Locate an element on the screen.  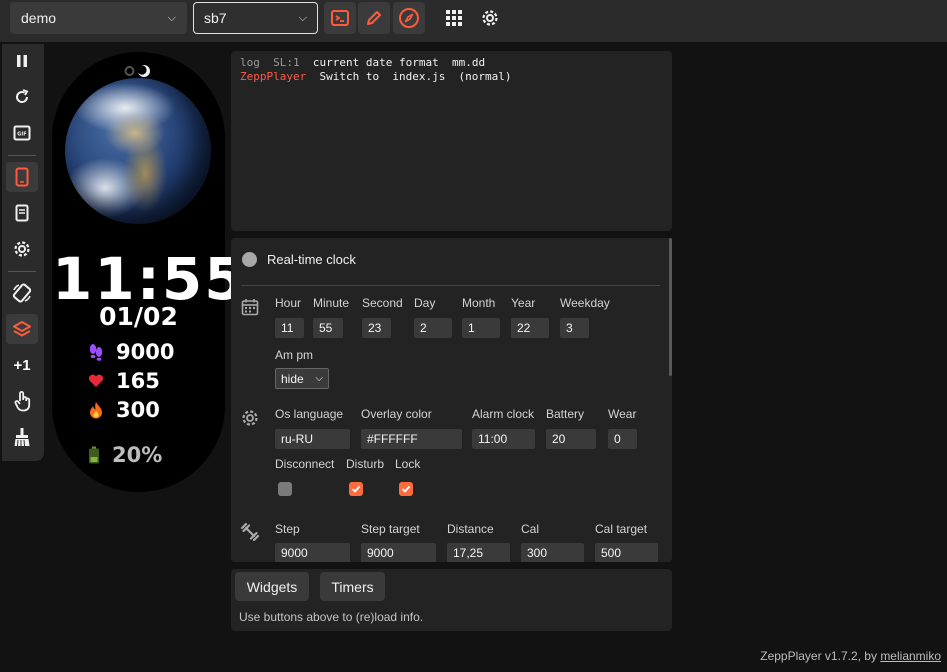
watch-calories-value: 300 is located at coordinates (138, 410).